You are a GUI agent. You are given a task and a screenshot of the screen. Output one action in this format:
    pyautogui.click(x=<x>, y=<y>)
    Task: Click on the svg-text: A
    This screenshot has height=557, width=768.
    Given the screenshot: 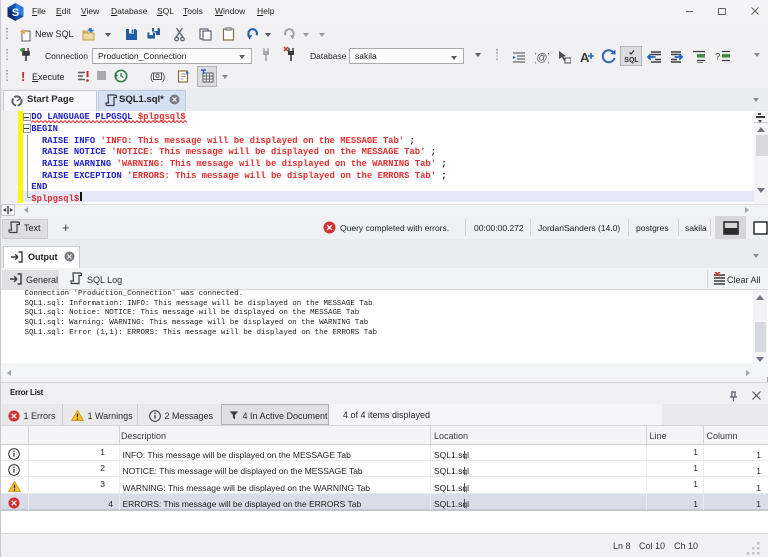 What is the action you would take?
    pyautogui.click(x=585, y=57)
    